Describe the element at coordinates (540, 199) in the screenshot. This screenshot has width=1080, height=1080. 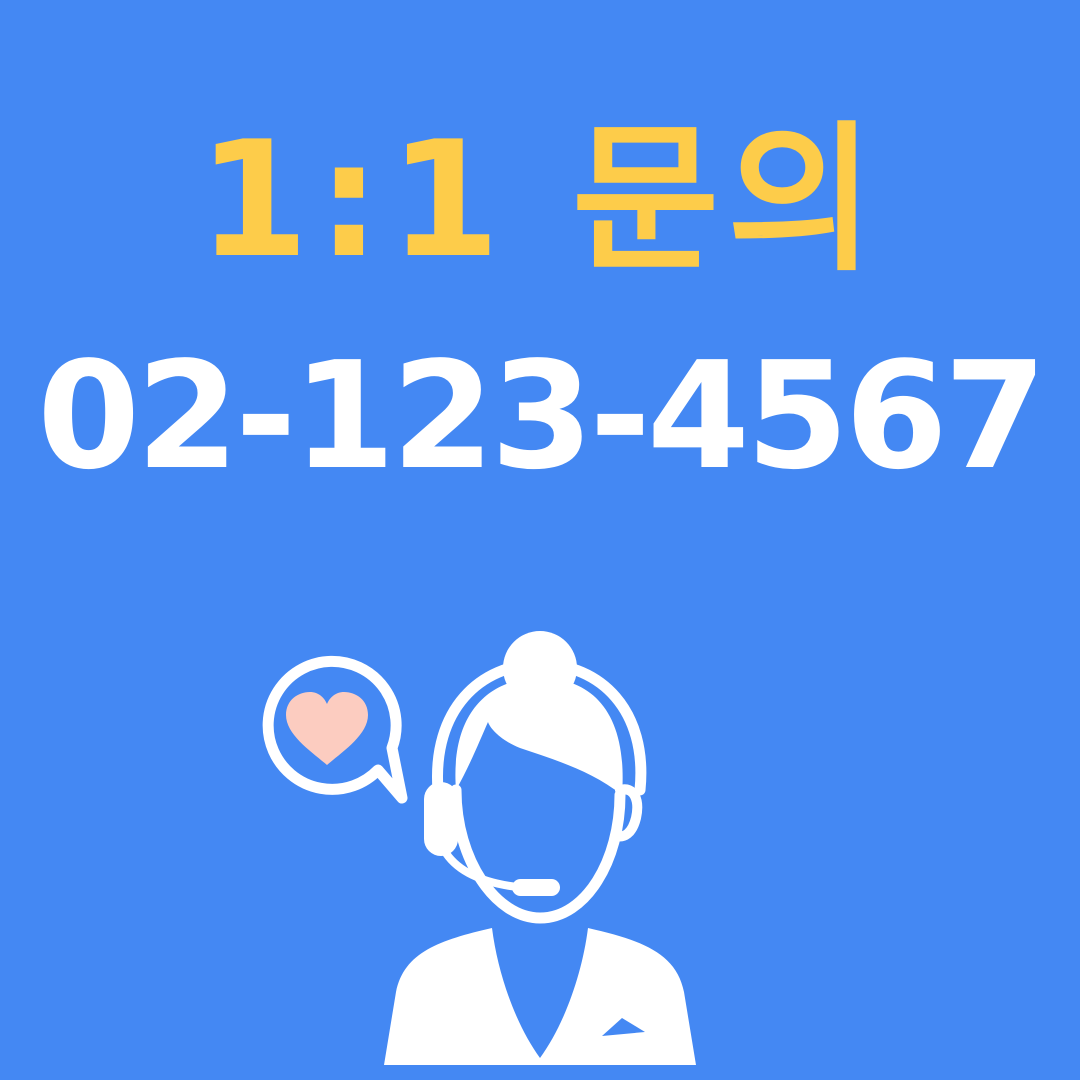
I see `page-title: 1:1 문의` at that location.